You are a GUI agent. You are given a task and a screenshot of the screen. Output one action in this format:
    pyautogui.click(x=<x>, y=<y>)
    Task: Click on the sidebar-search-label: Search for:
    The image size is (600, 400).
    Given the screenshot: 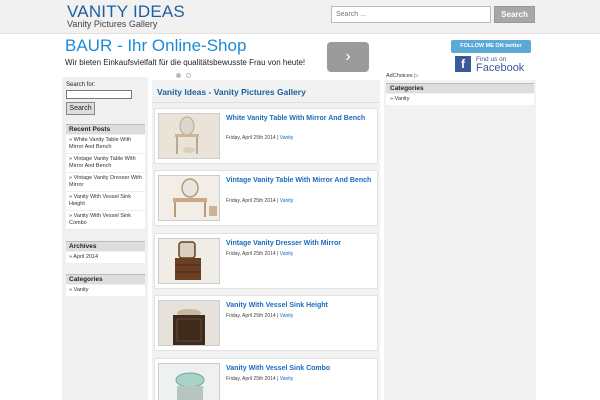 What is the action you would take?
    pyautogui.click(x=81, y=85)
    